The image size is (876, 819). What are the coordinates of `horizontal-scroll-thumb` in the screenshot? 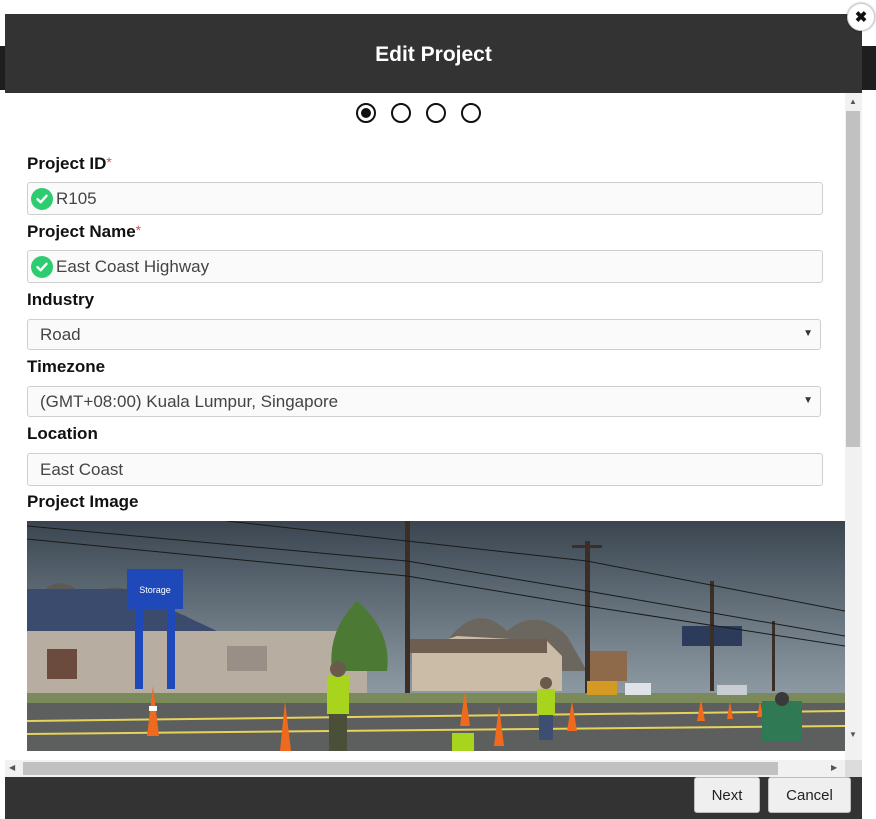 It's located at (400, 768).